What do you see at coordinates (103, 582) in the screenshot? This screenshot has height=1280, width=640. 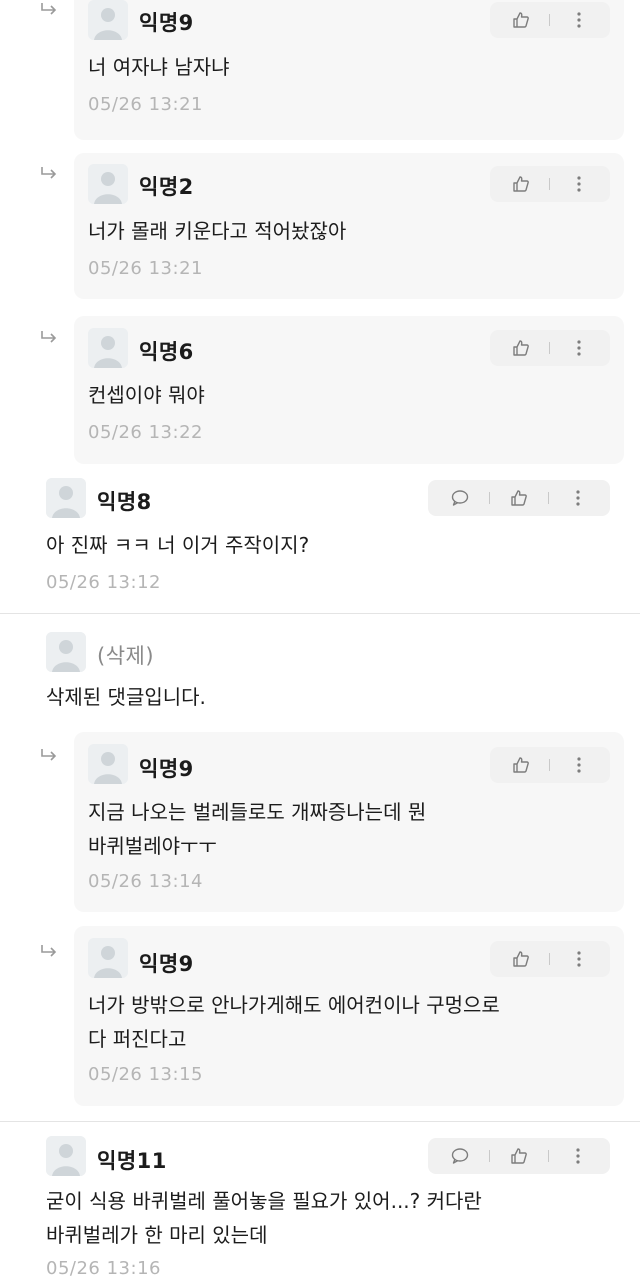 I see `comment-timestamp: 05/26 13:12` at bounding box center [103, 582].